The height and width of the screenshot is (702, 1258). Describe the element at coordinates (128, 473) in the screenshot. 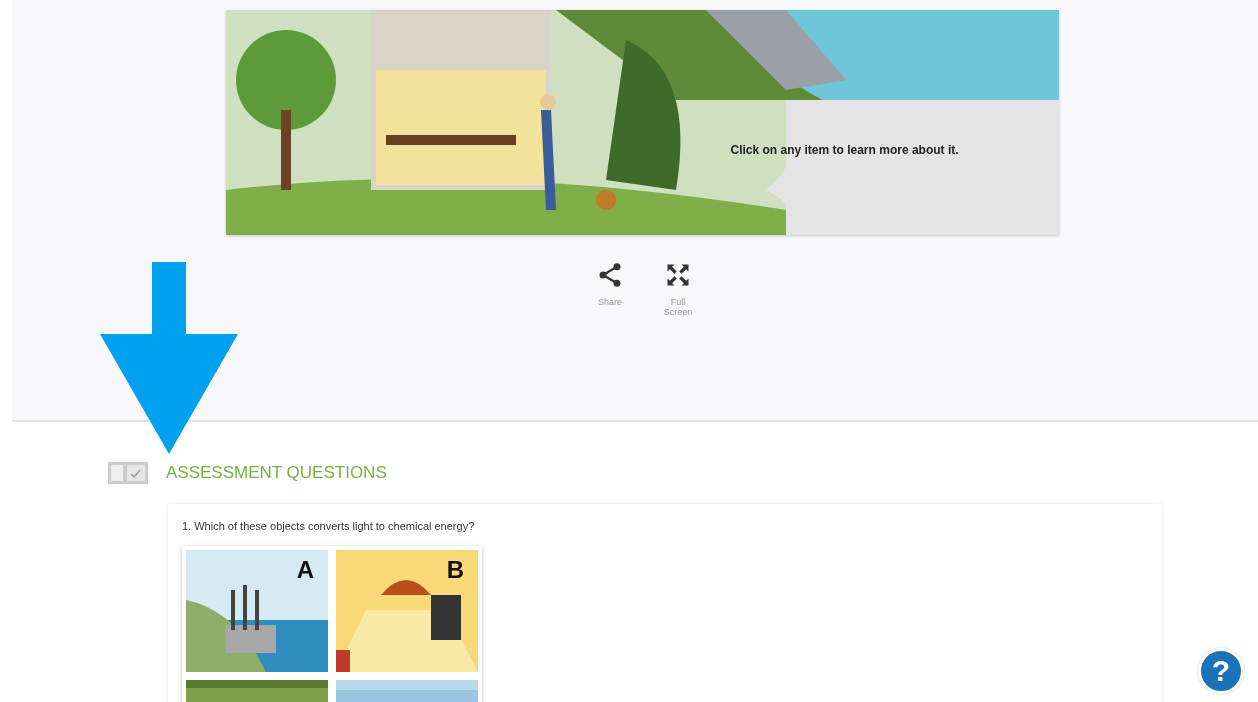

I see `checklist-icon` at that location.